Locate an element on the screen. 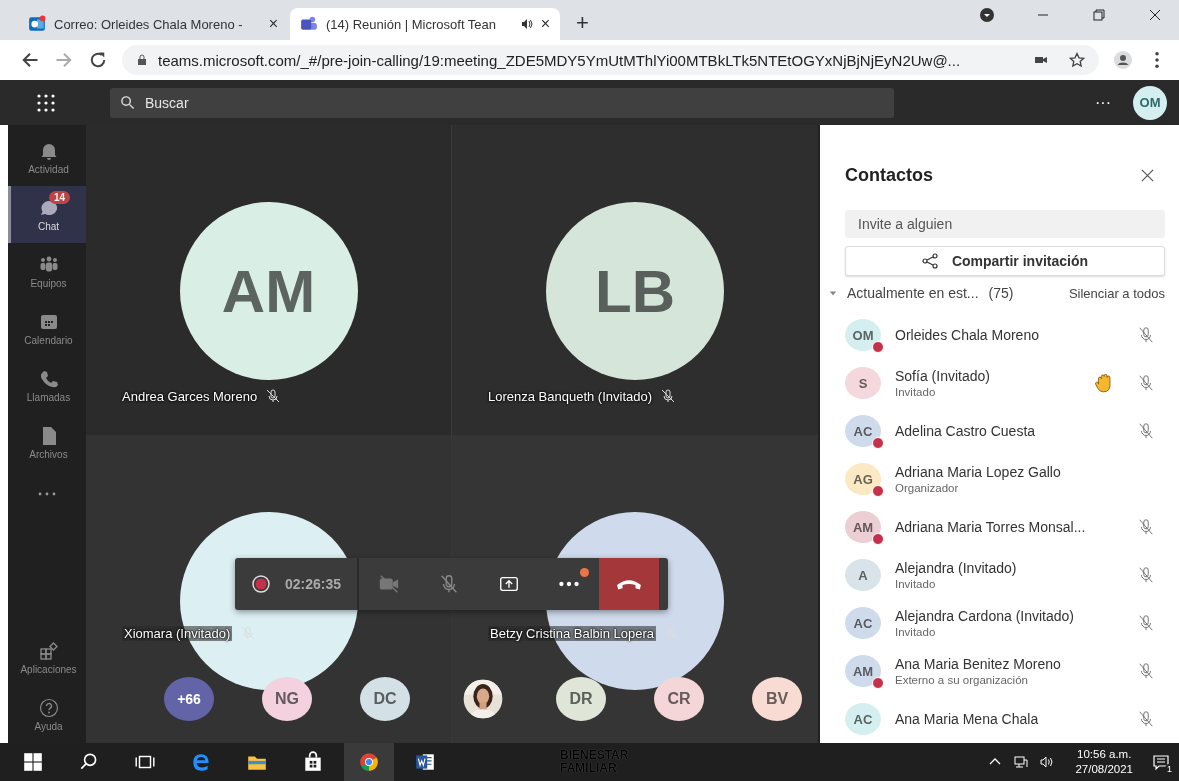  profile-avatar: OM is located at coordinates (1150, 102).